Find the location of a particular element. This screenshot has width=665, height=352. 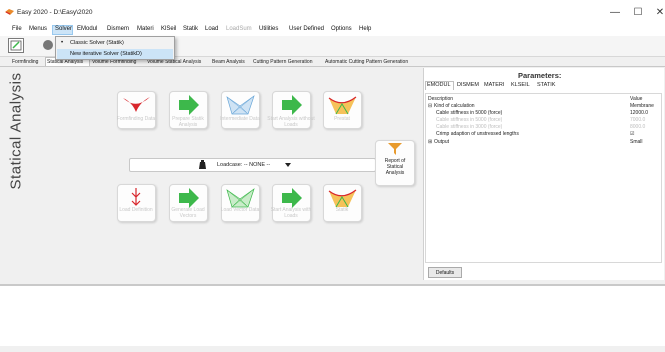

side-title-text: Statical Analysis is located at coordinates (16, 131).